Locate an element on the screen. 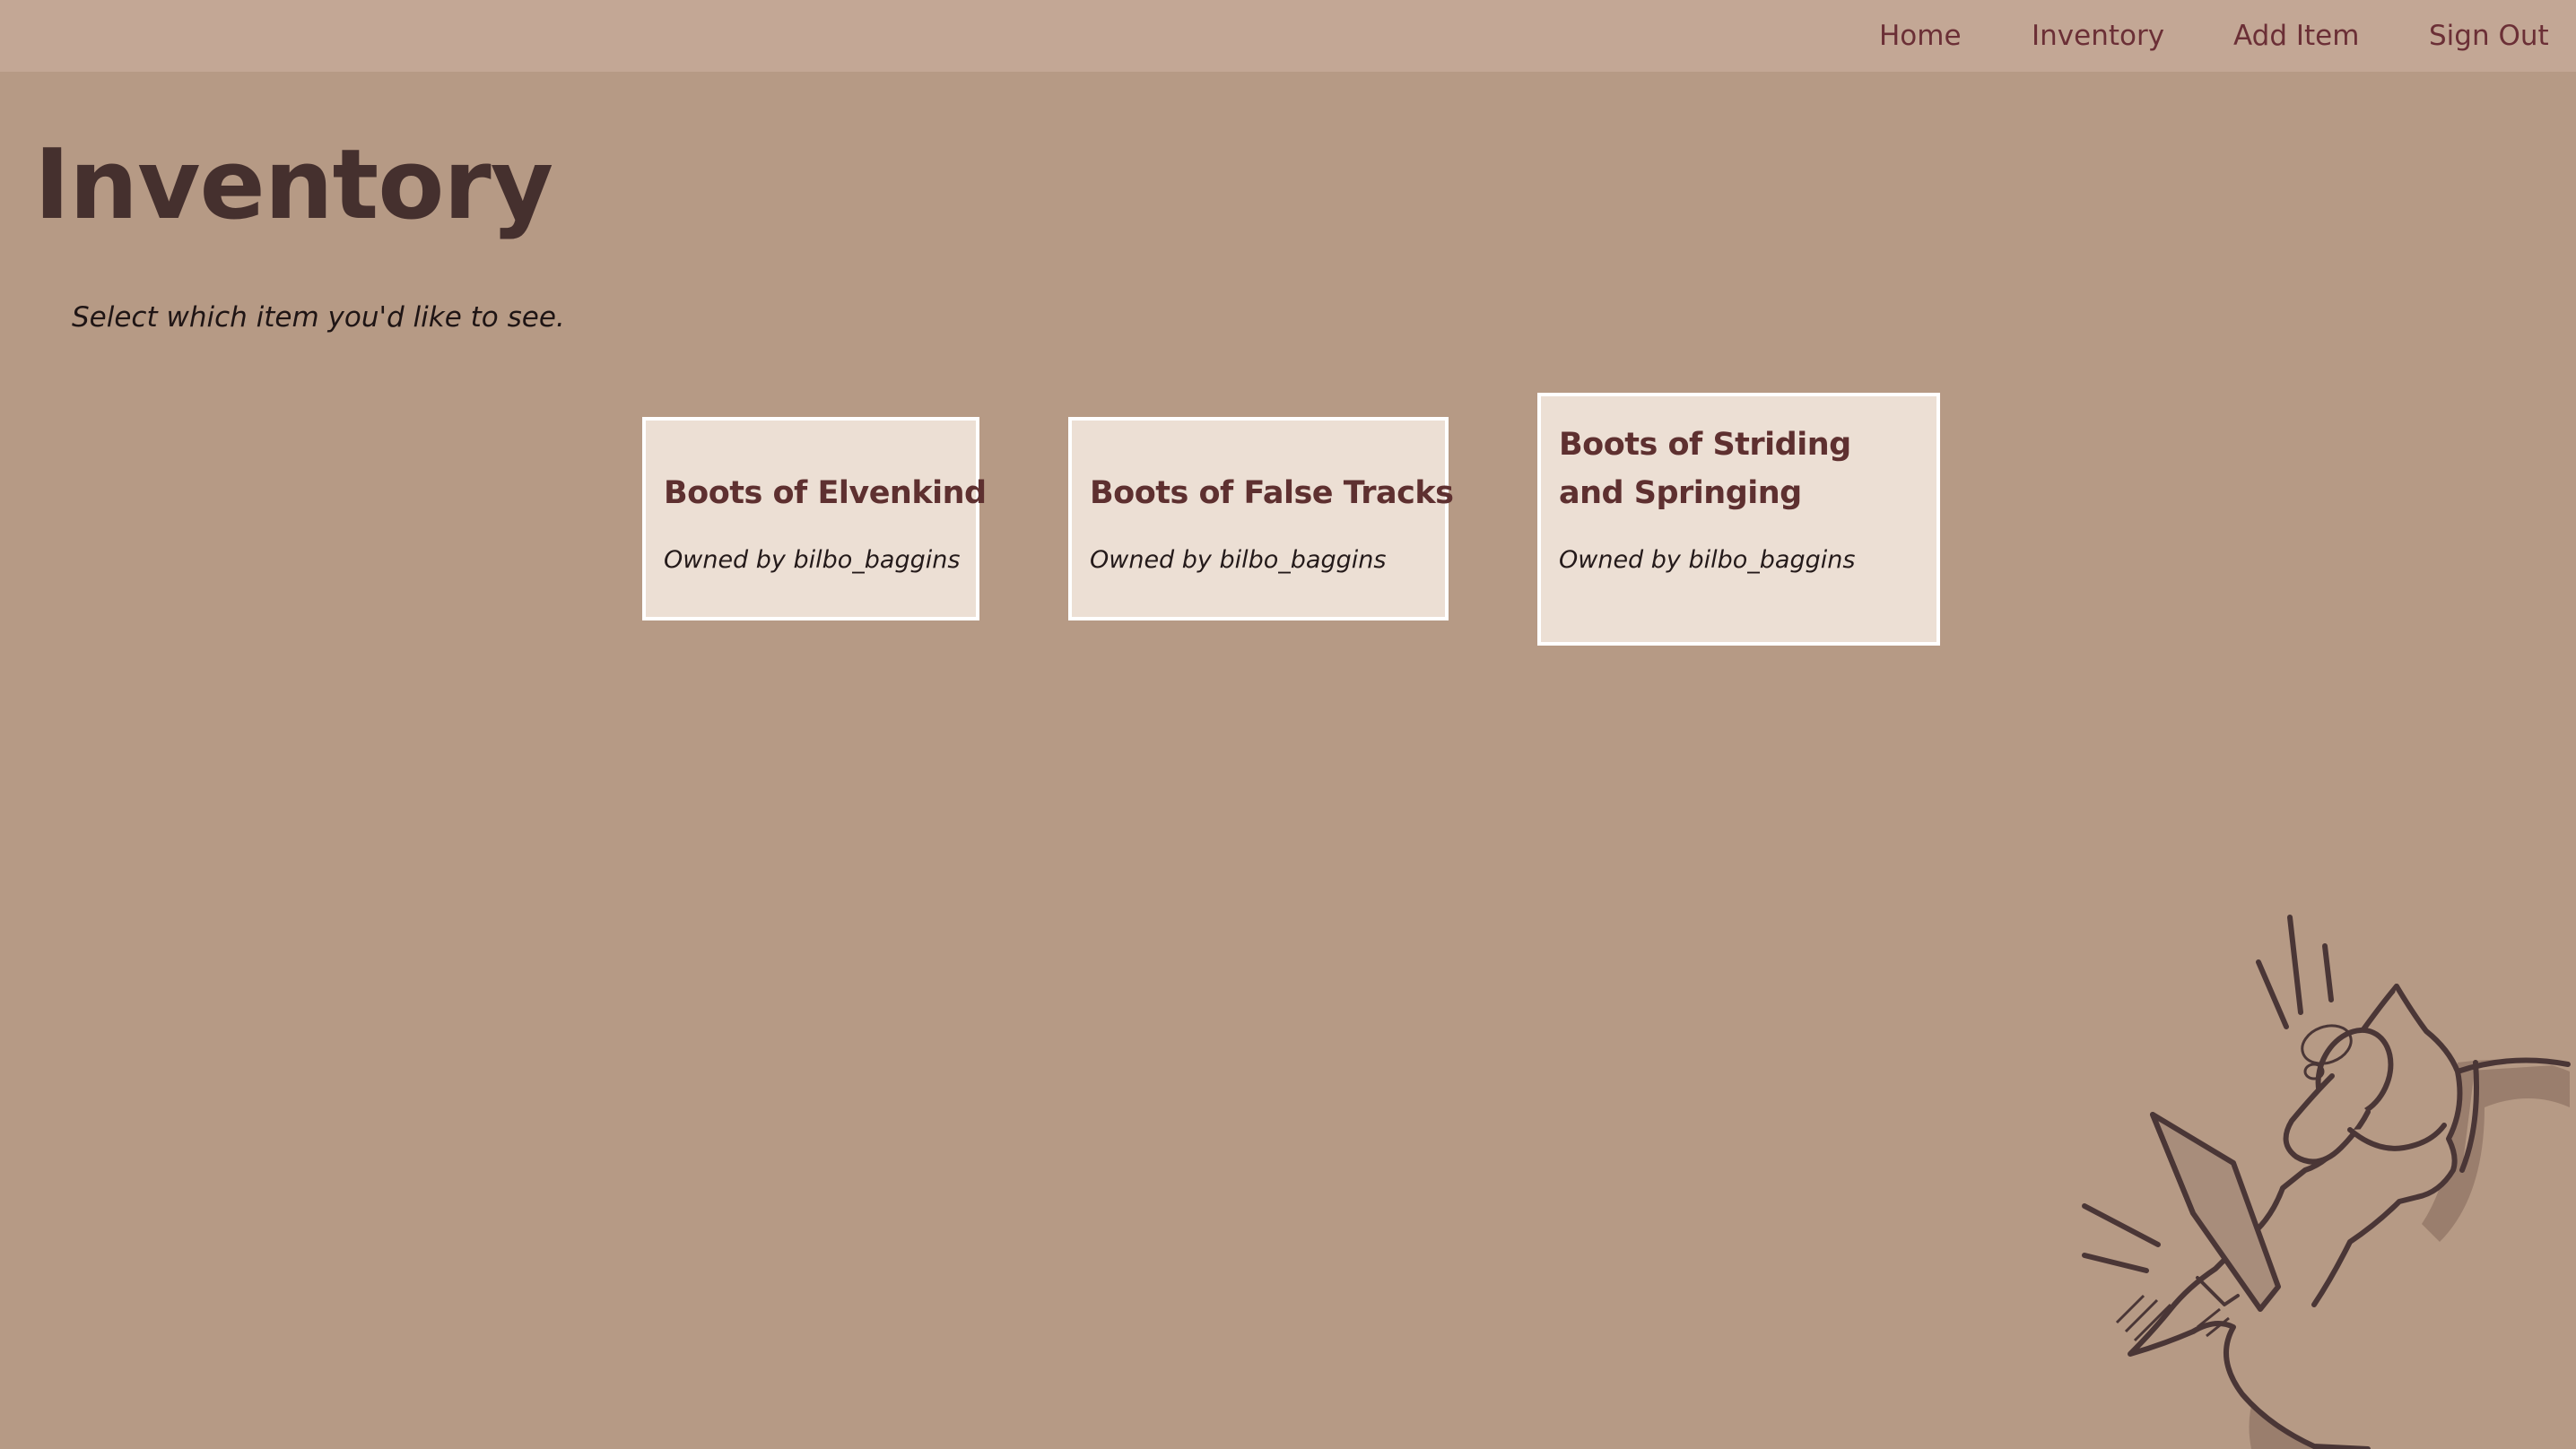 This screenshot has height=1449, width=2576. item-card-title: Boots of Striding and Springing is located at coordinates (1705, 469).